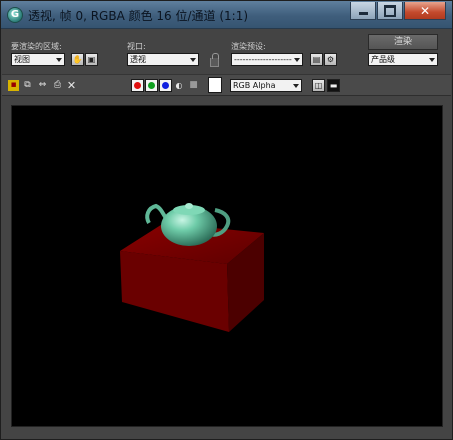  I want to click on render-preset-dropdown: --------------------, so click(267, 59).